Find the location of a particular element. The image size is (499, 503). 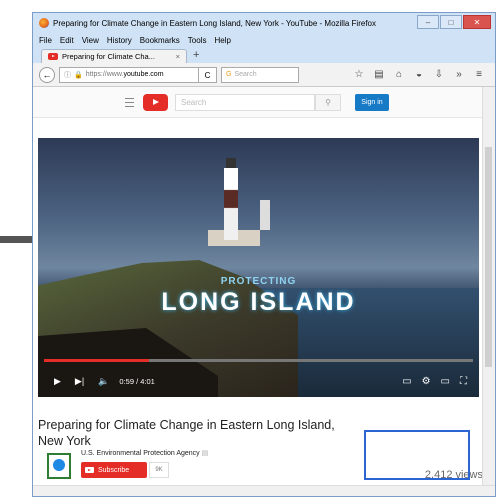

tab-youtube: Preparing for Climate Cha... × is located at coordinates (114, 56).